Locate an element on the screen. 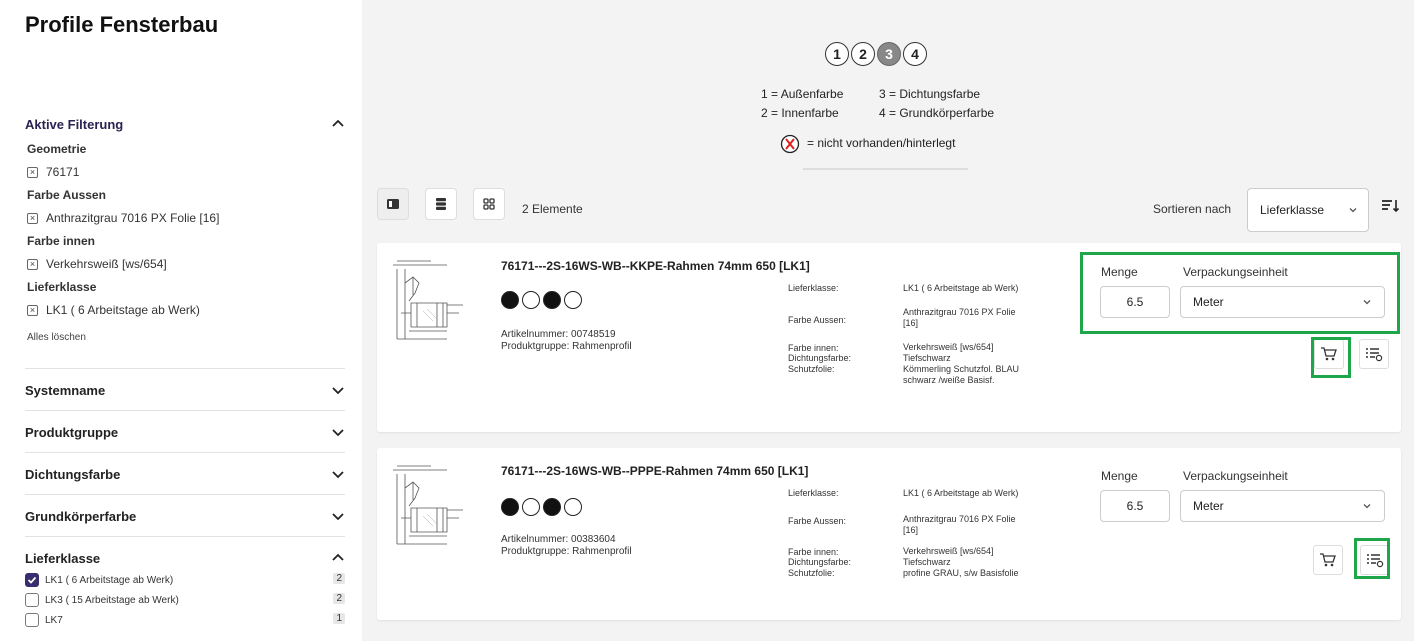 Image resolution: width=1414 pixels, height=641 pixels. filter-chip-label: LK1 ( 6 Arbeitstage ab Werk) is located at coordinates (123, 310).